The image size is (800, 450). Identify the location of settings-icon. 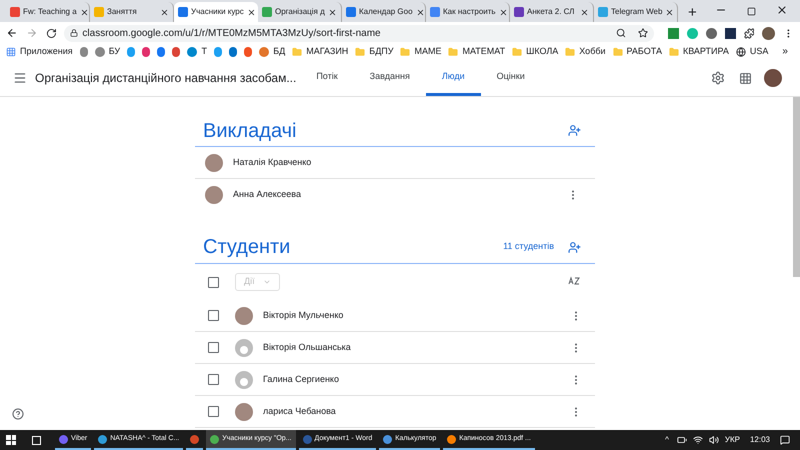
(718, 78).